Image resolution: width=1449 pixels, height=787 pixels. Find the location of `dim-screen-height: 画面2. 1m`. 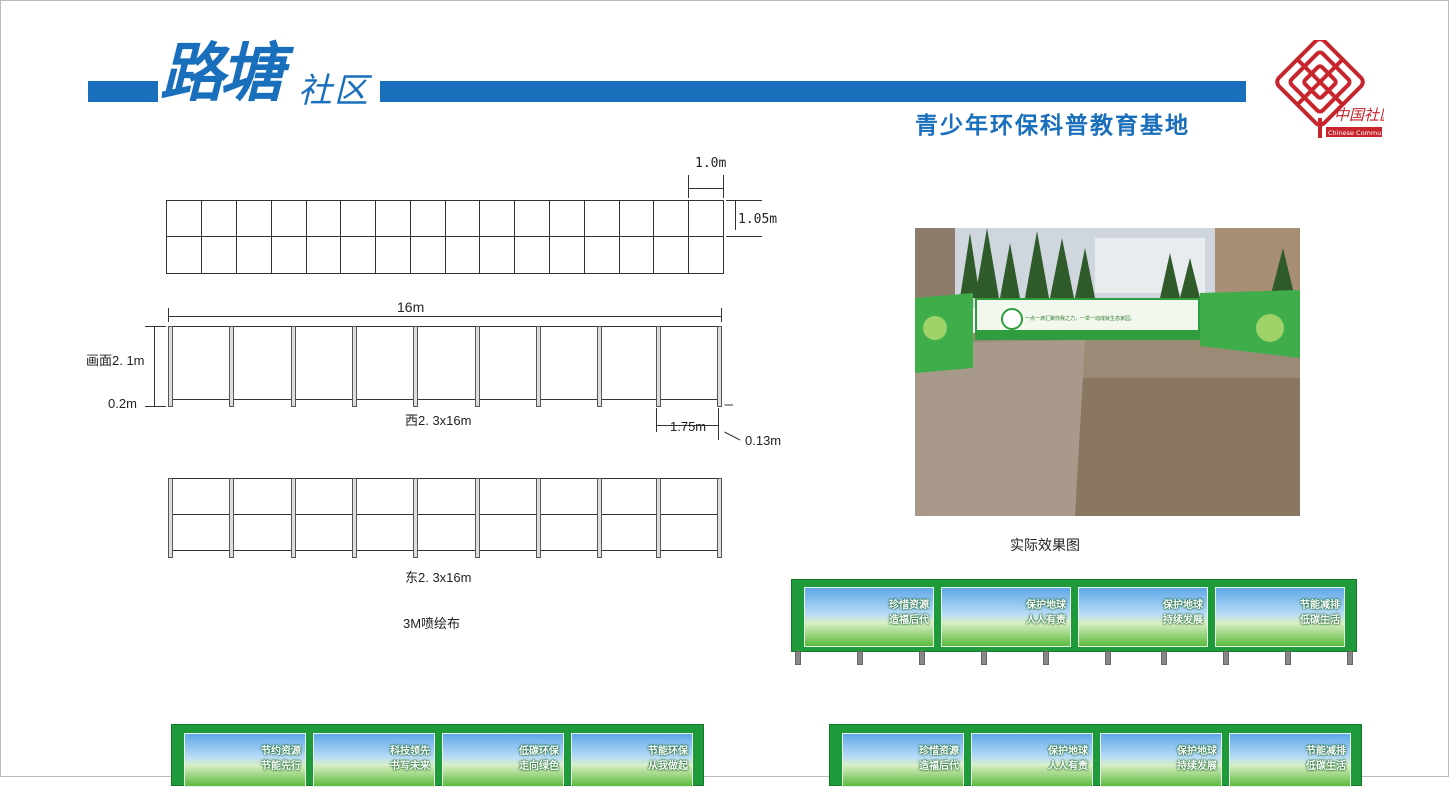

dim-screen-height: 画面2. 1m is located at coordinates (115, 360).